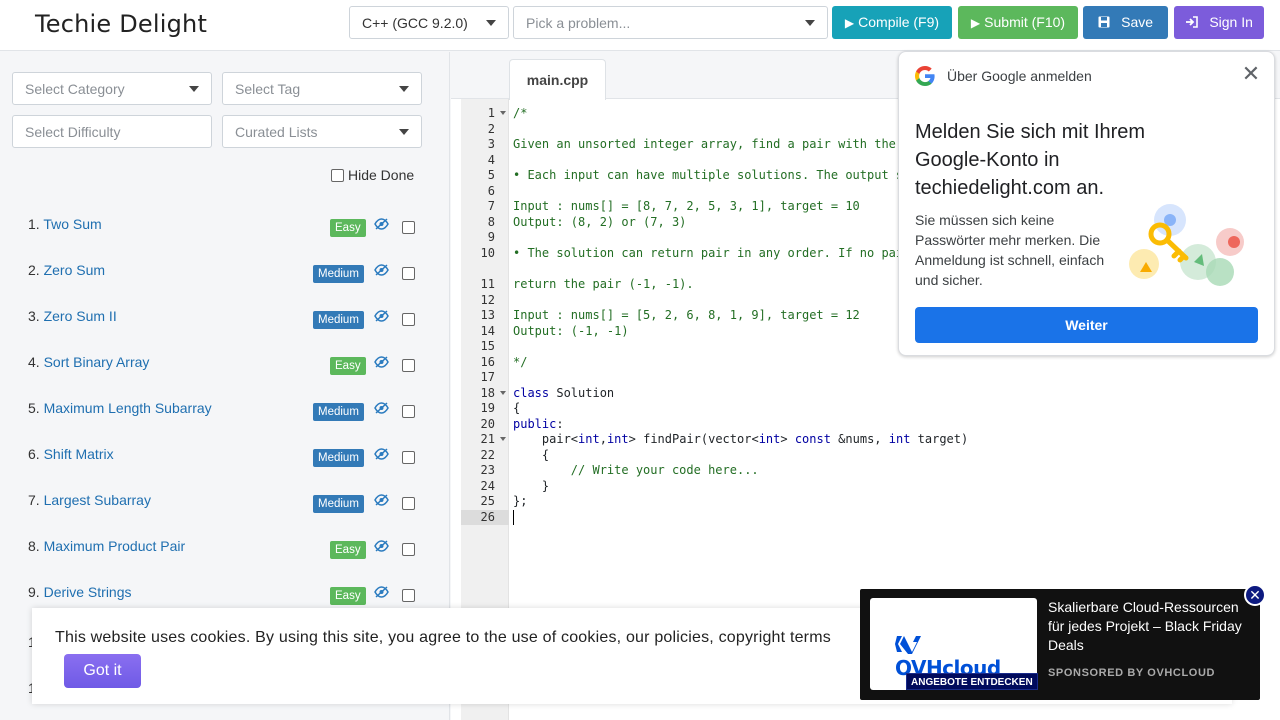 This screenshot has width=1280, height=720. What do you see at coordinates (102, 671) in the screenshot?
I see `cookie-accept-button: Got it` at bounding box center [102, 671].